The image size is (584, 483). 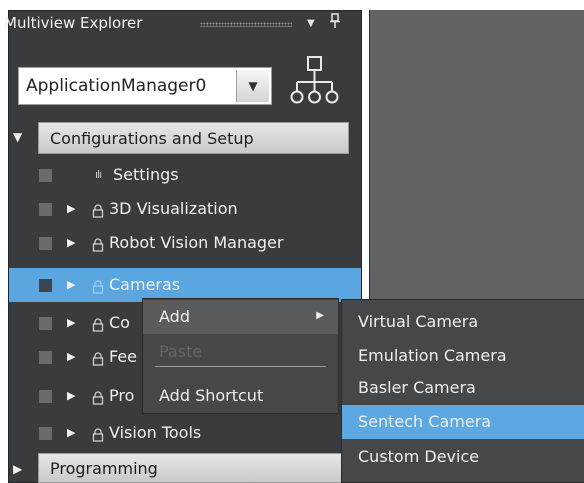 What do you see at coordinates (311, 23) in the screenshot?
I see `triangle-down-icon: ▼` at bounding box center [311, 23].